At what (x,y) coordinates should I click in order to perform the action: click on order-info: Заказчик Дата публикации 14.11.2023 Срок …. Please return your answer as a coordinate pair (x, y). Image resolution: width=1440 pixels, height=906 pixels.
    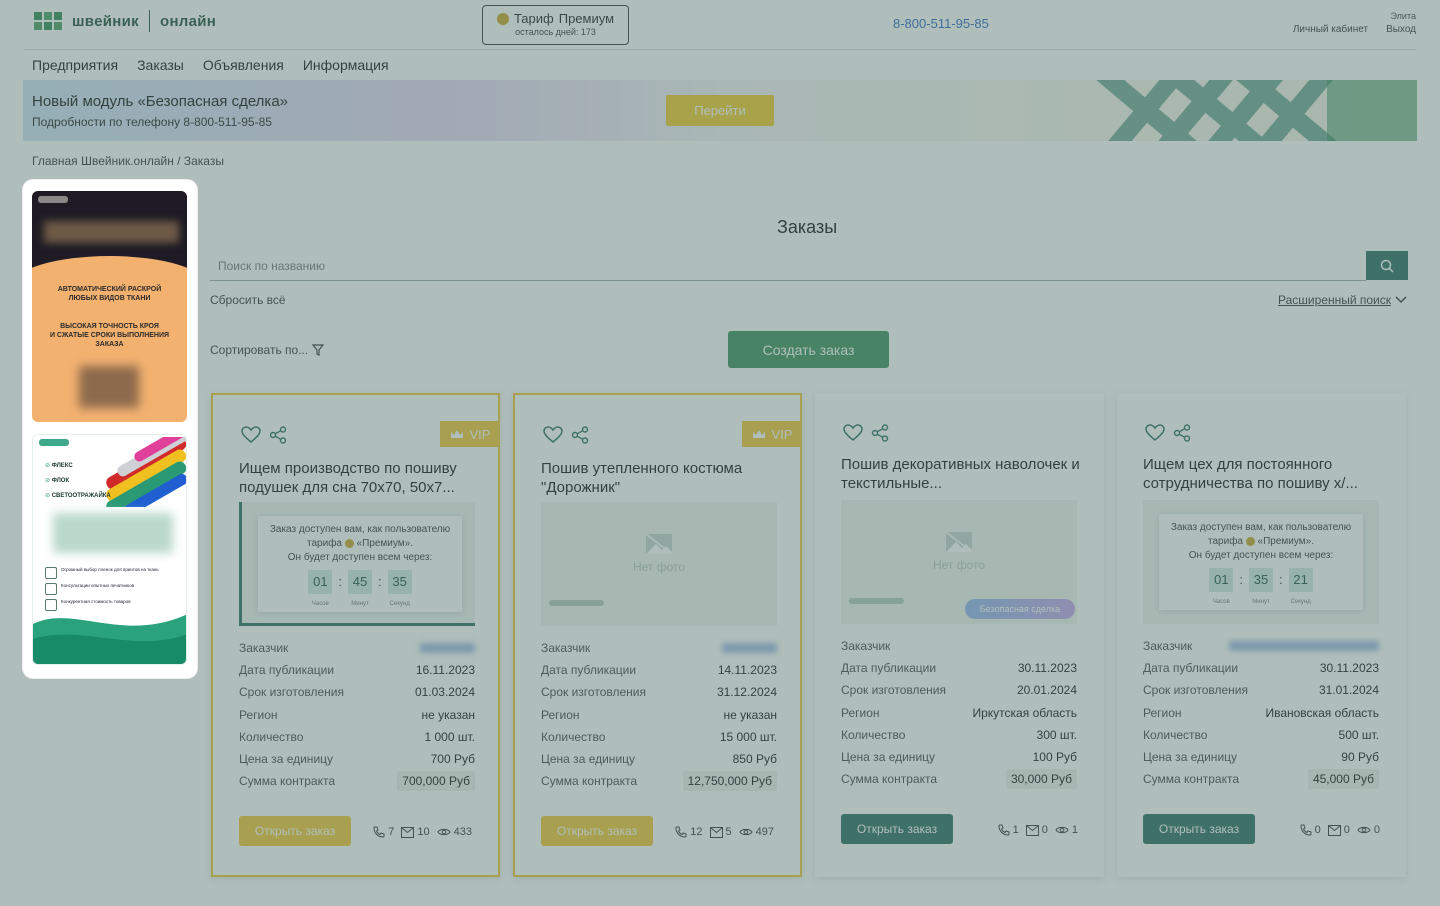
    Looking at the image, I should click on (659, 714).